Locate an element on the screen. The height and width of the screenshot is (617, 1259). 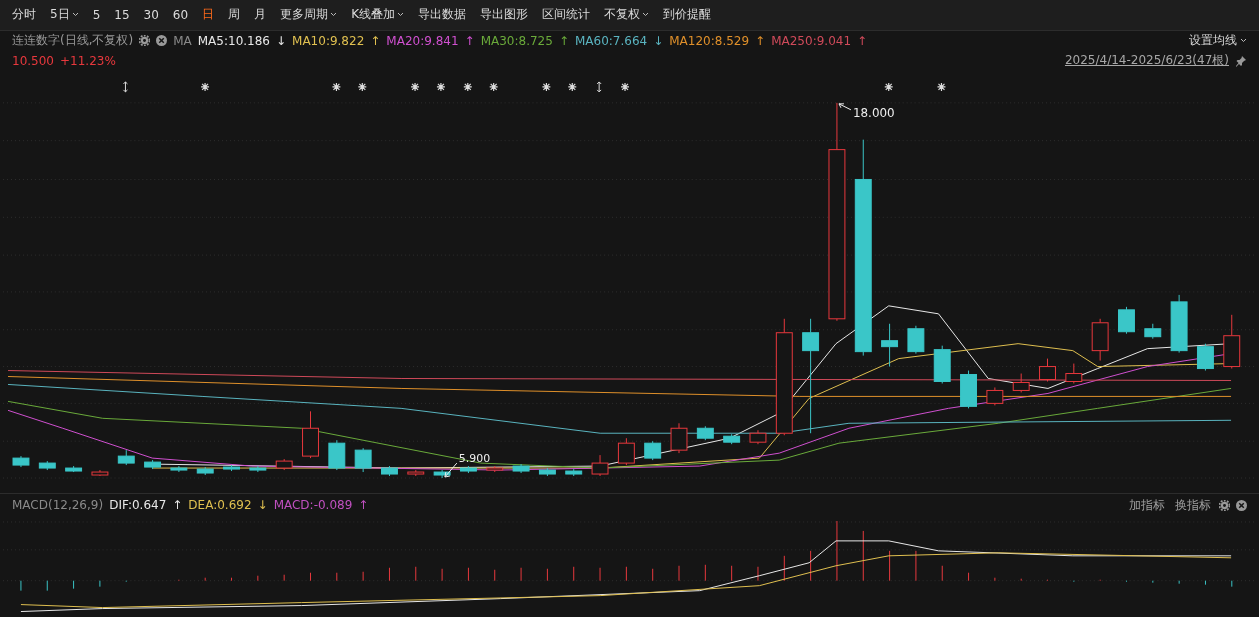
period-tab: 导出数据 is located at coordinates (442, 15).